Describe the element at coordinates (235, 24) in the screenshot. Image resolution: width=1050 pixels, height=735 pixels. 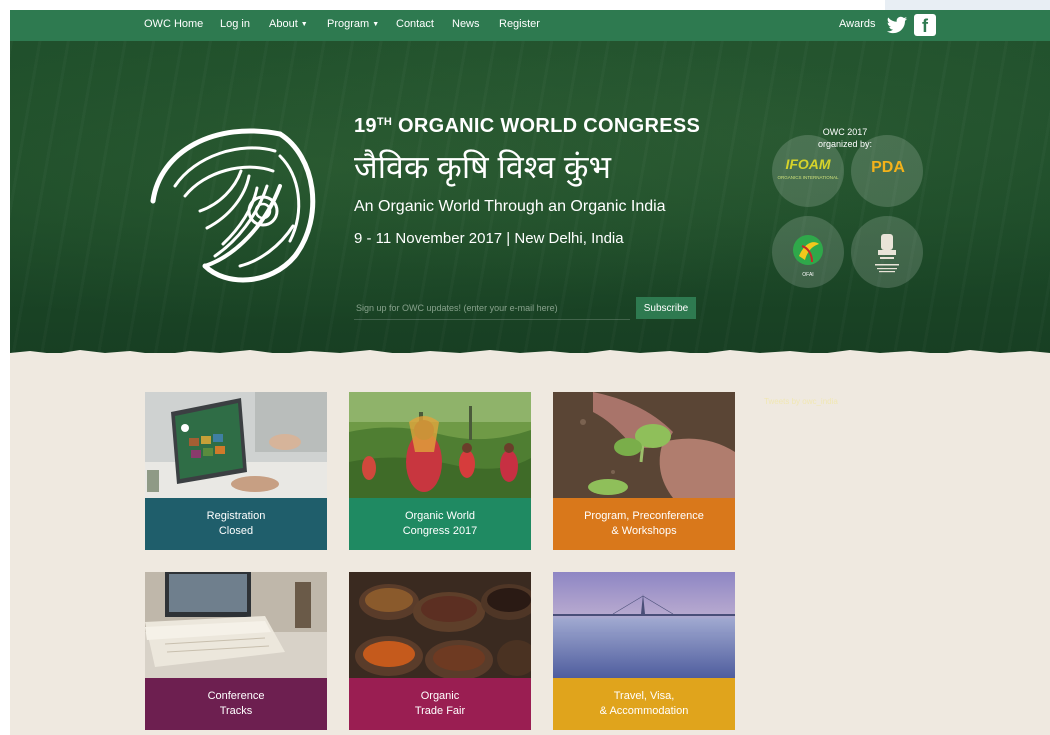
I see `nav-item-log-in: Log in` at that location.